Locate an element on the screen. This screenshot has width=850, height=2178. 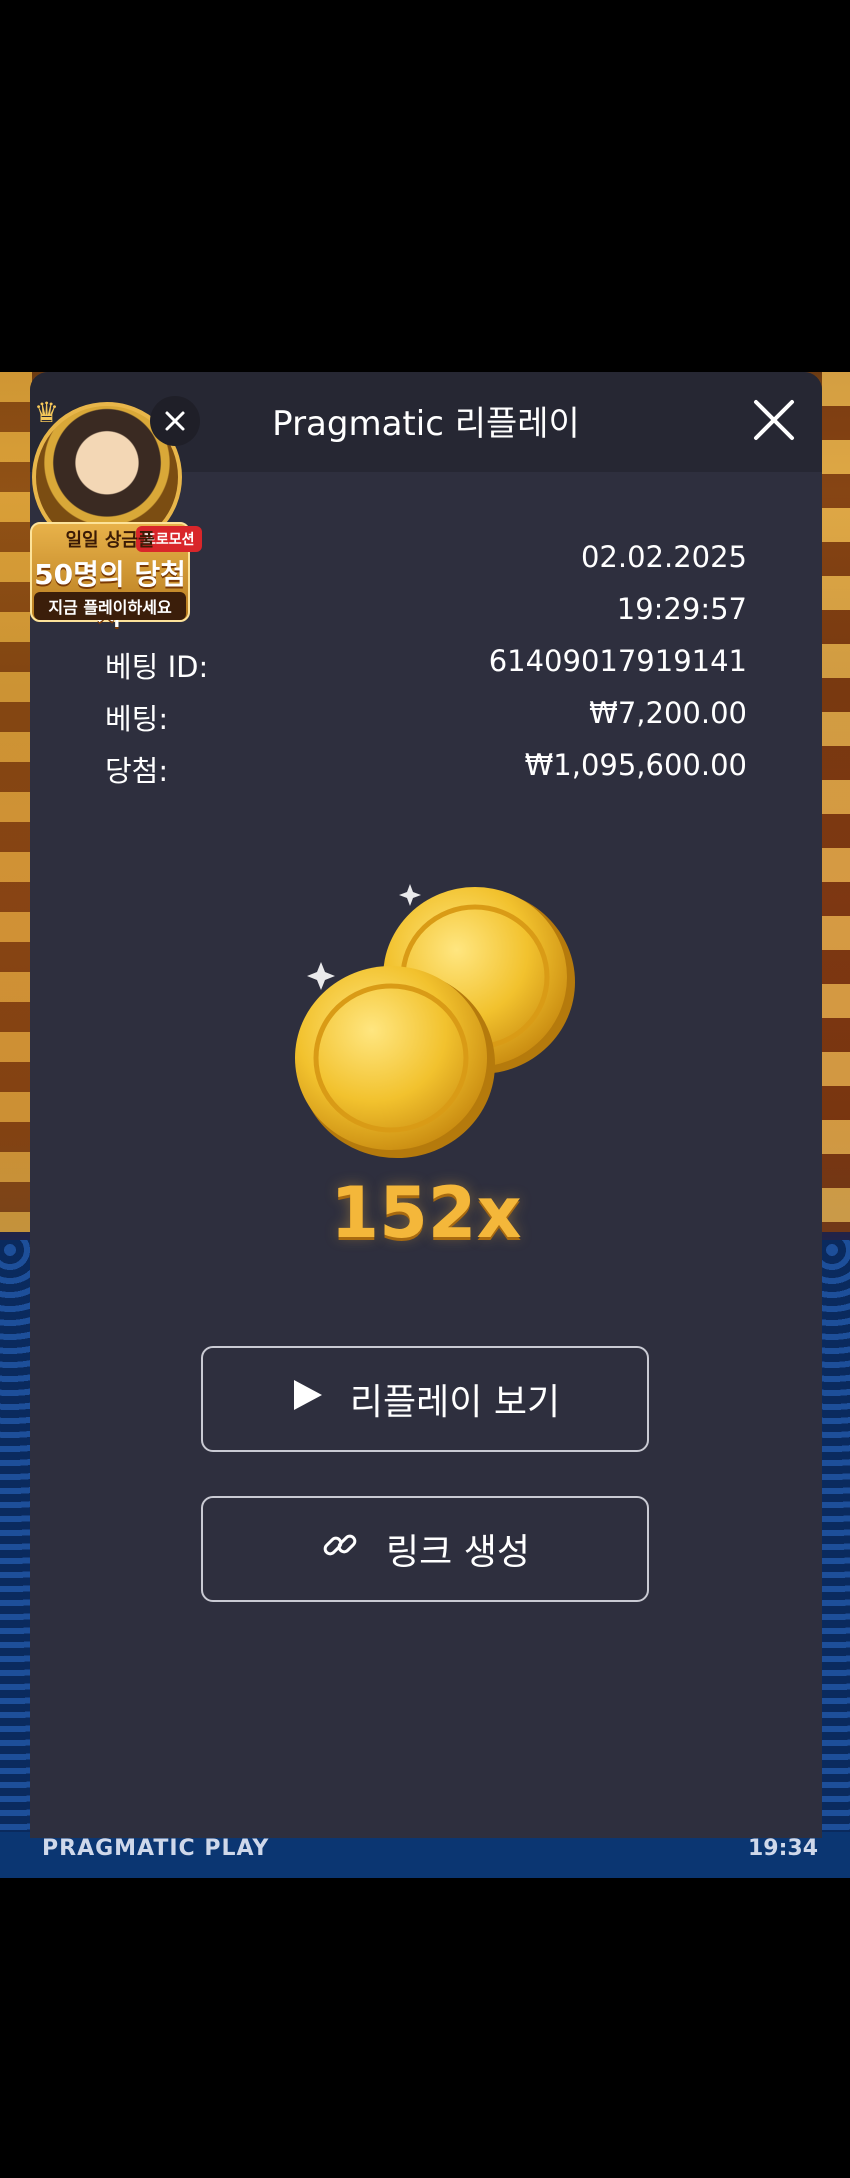
promo-line-1: 일일 상금풀 is located at coordinates (110, 540).